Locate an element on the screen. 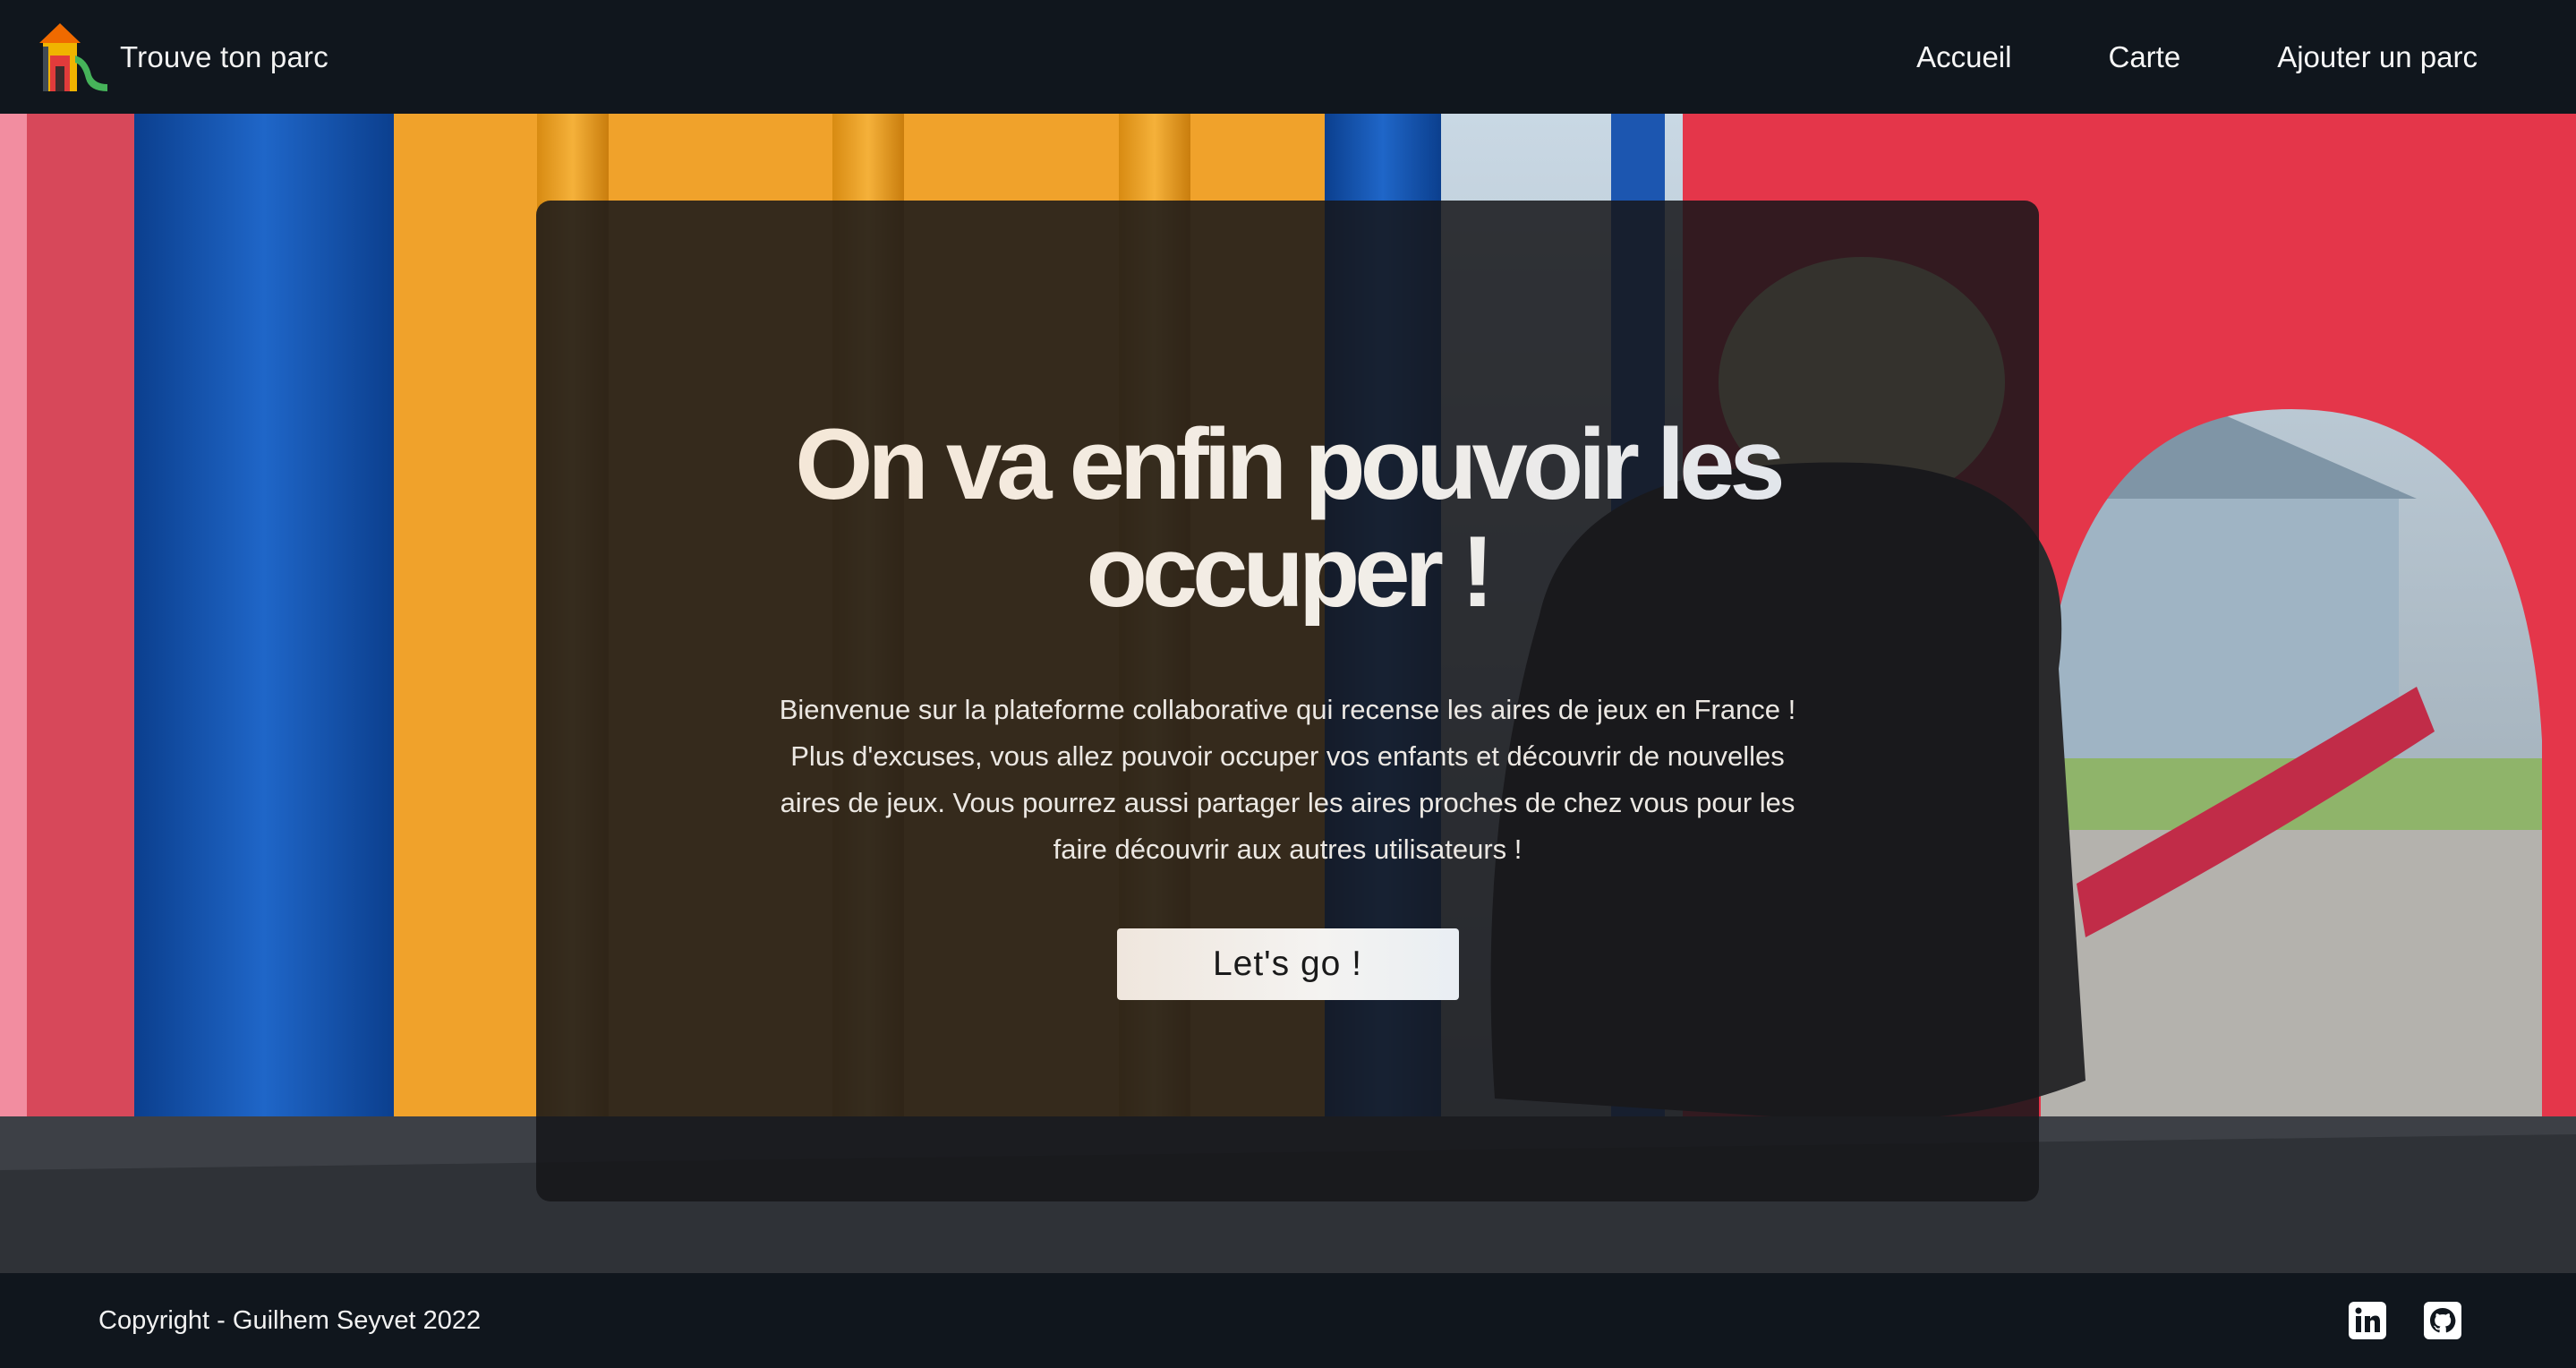 Image resolution: width=2576 pixels, height=1368 pixels. social-links is located at coordinates (2405, 1320).